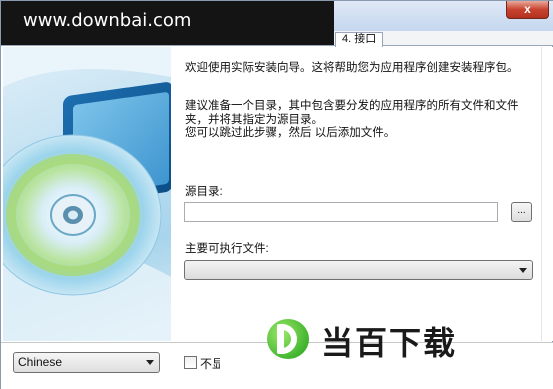 This screenshot has width=553, height=389. I want to click on main-executable-select, so click(358, 270).